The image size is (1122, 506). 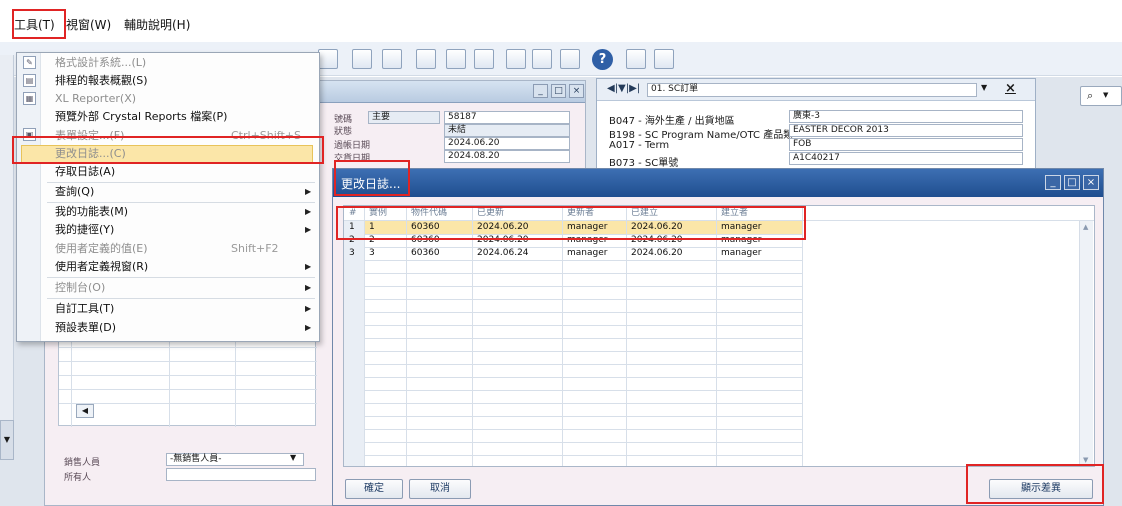 I want to click on udf-label-term: A017 - Term, so click(x=639, y=145).